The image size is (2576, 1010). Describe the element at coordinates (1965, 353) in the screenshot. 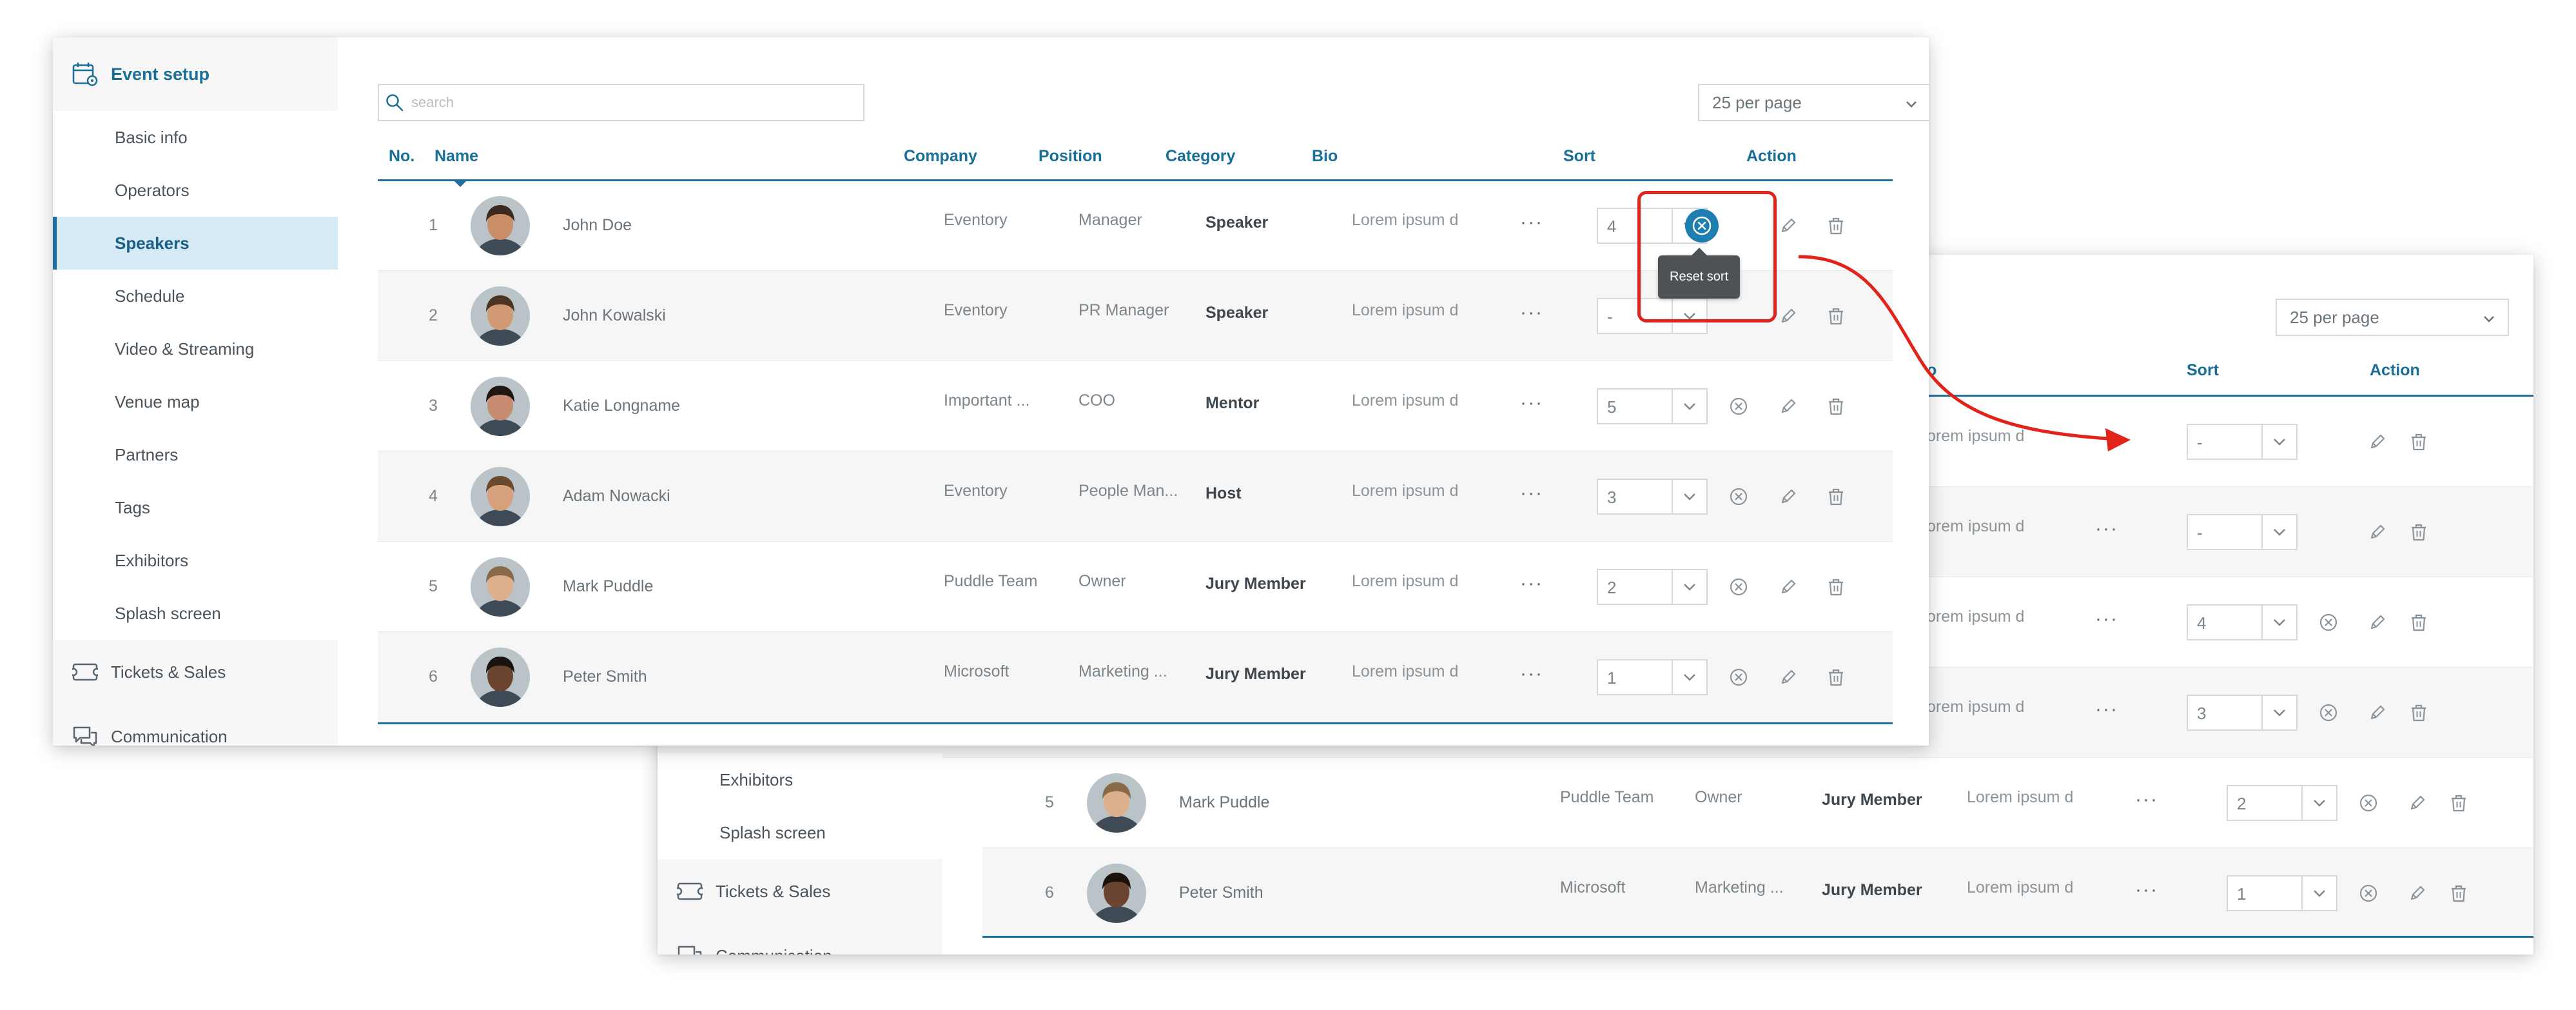

I see `arrow-annotation` at that location.